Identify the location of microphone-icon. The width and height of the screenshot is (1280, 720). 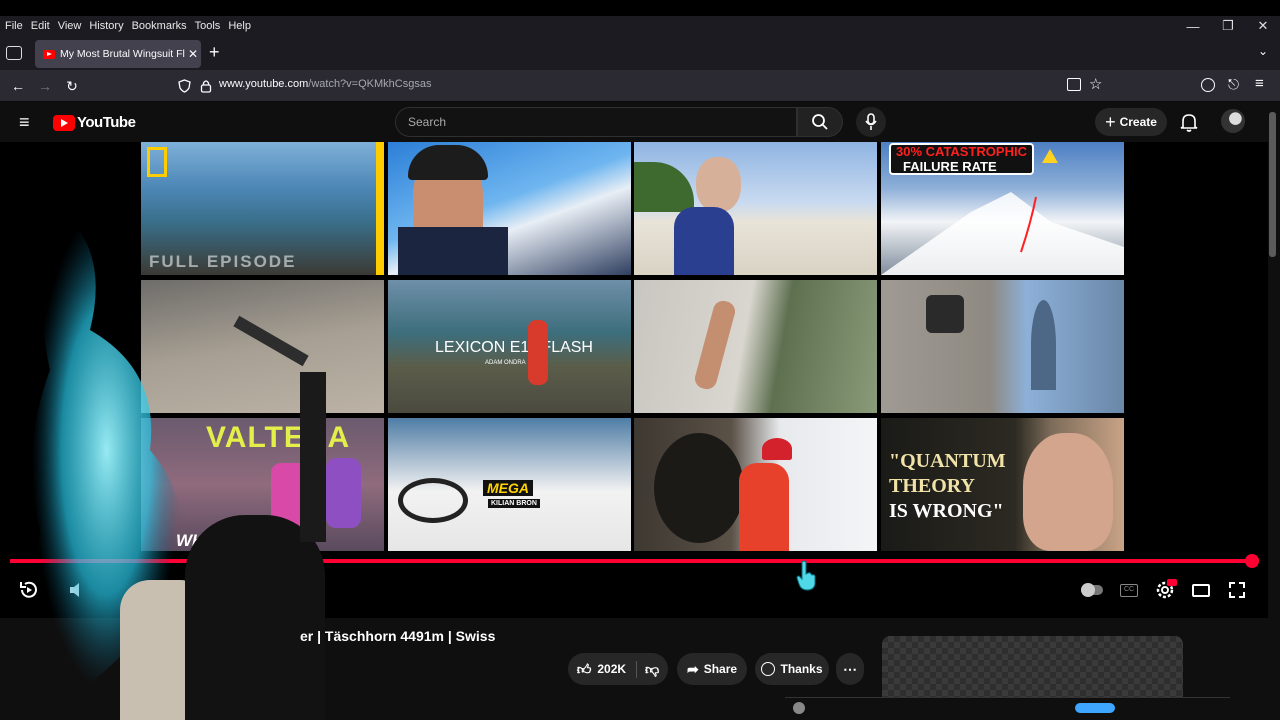
(871, 121).